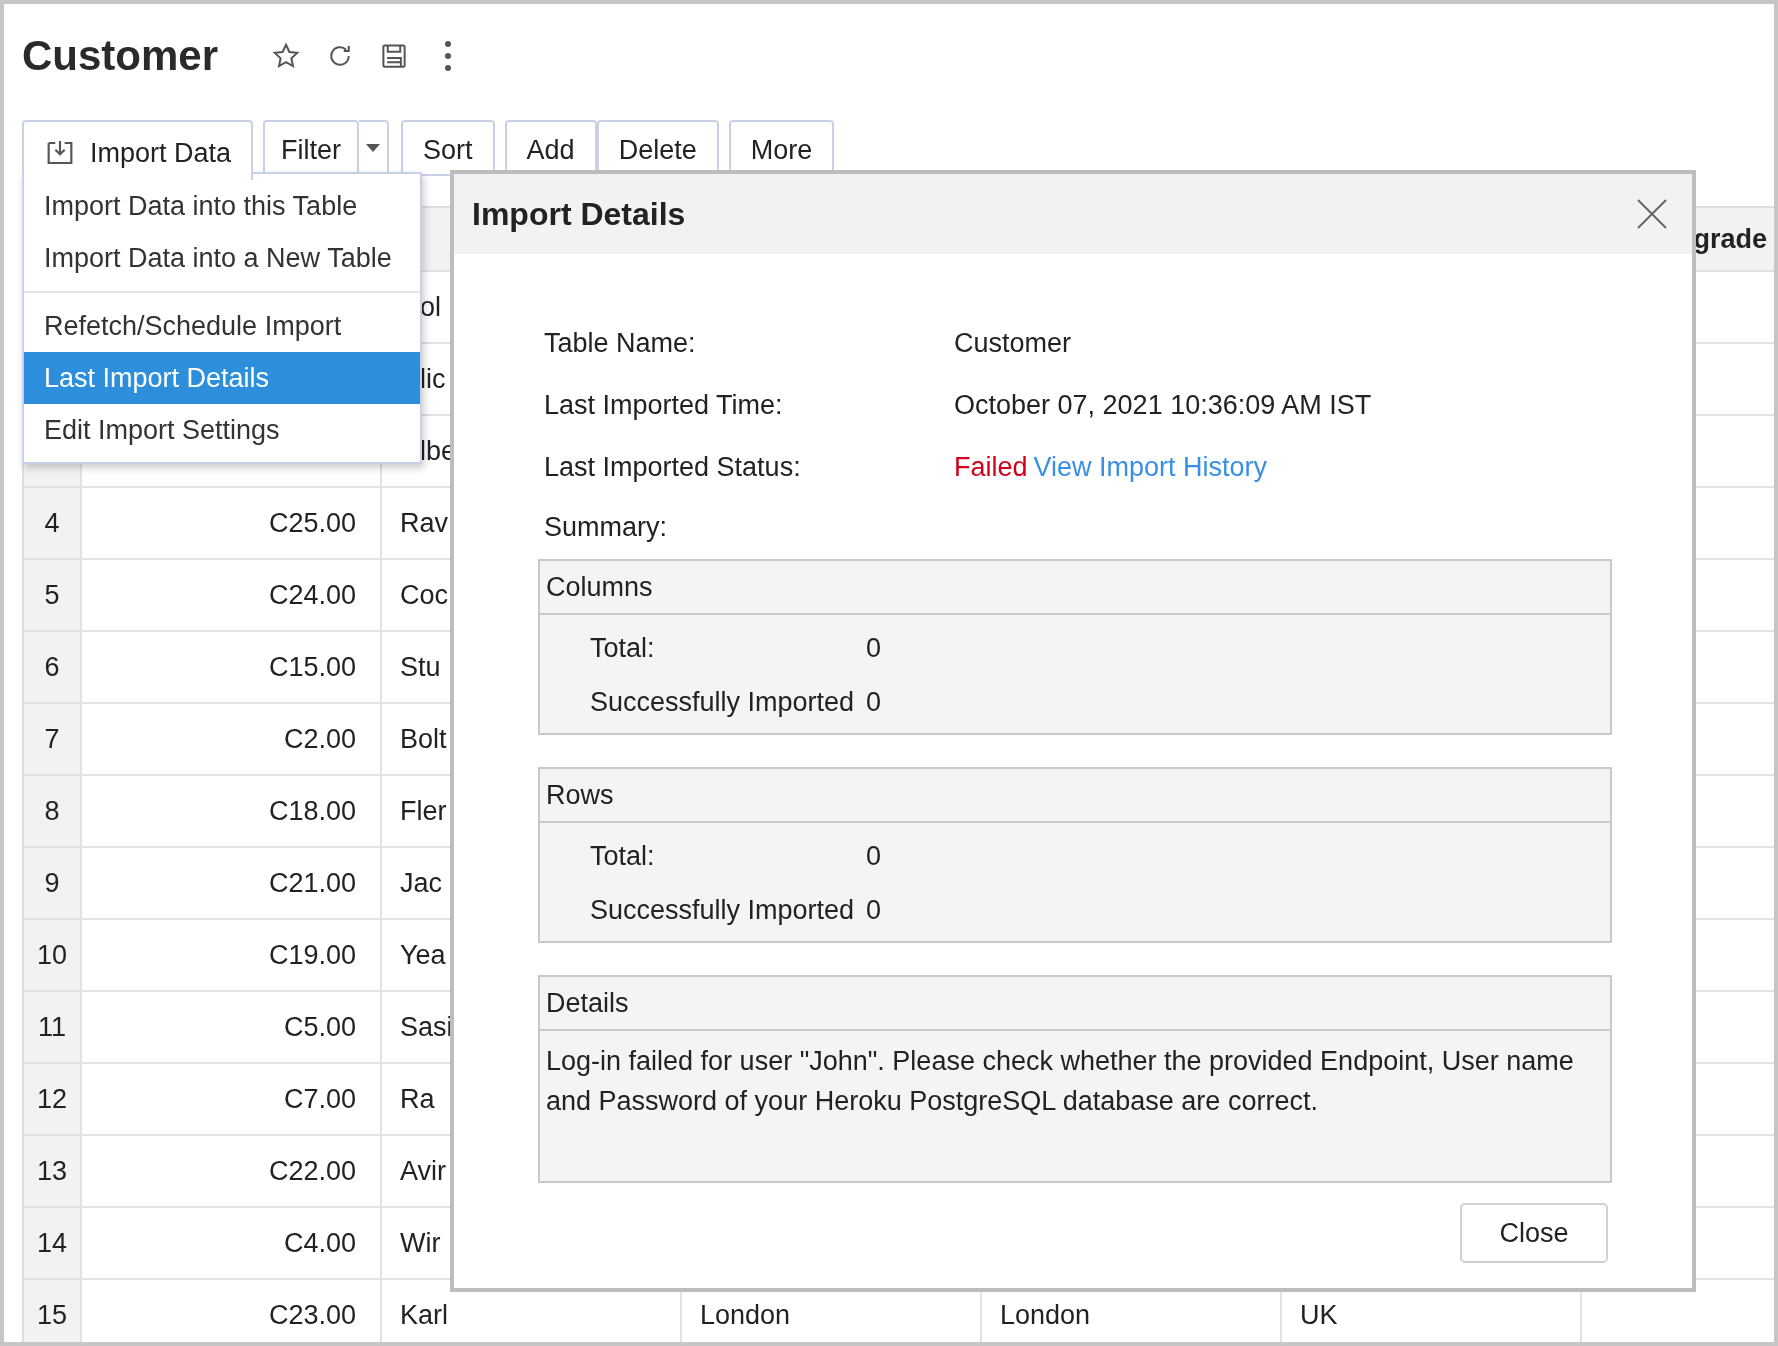 This screenshot has height=1346, width=1778. What do you see at coordinates (53, 596) in the screenshot?
I see `row-number: 5` at bounding box center [53, 596].